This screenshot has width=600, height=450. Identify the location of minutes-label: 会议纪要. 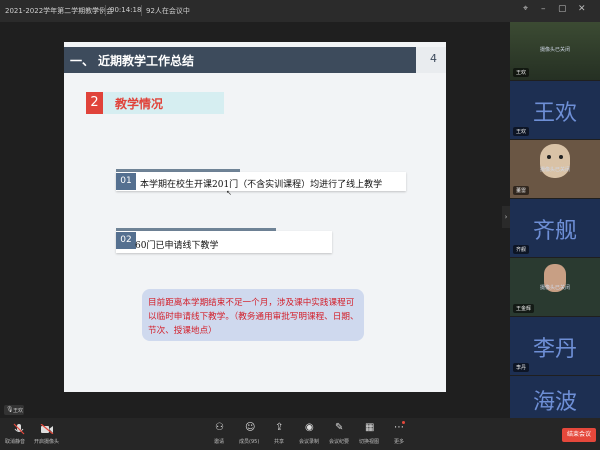
(339, 442).